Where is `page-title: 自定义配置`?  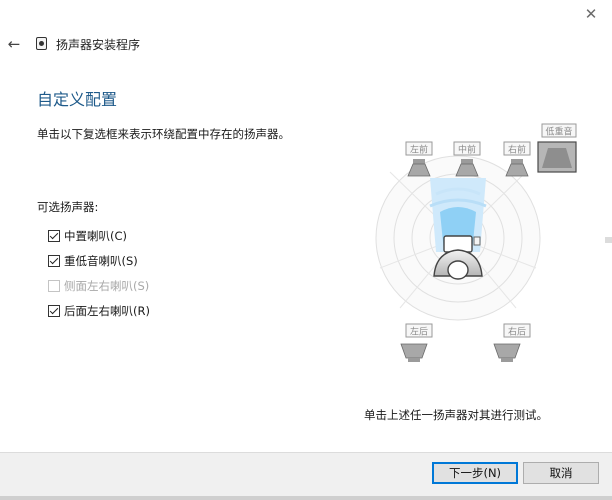 page-title: 自定义配置 is located at coordinates (77, 99).